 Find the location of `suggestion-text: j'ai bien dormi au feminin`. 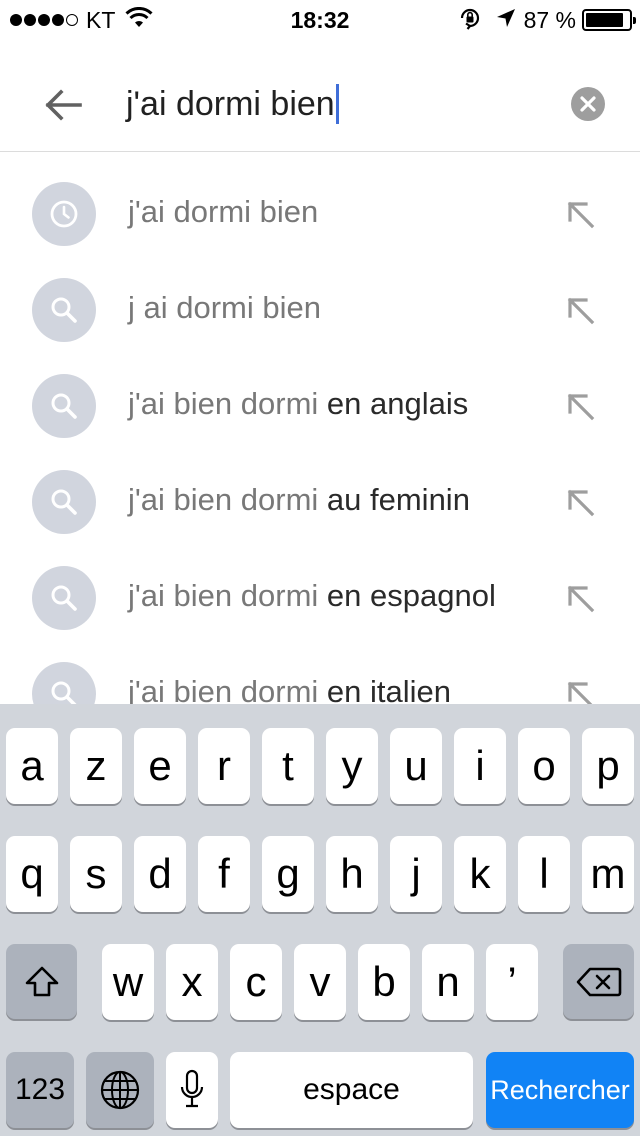

suggestion-text: j'ai bien dormi au feminin is located at coordinates (299, 500).